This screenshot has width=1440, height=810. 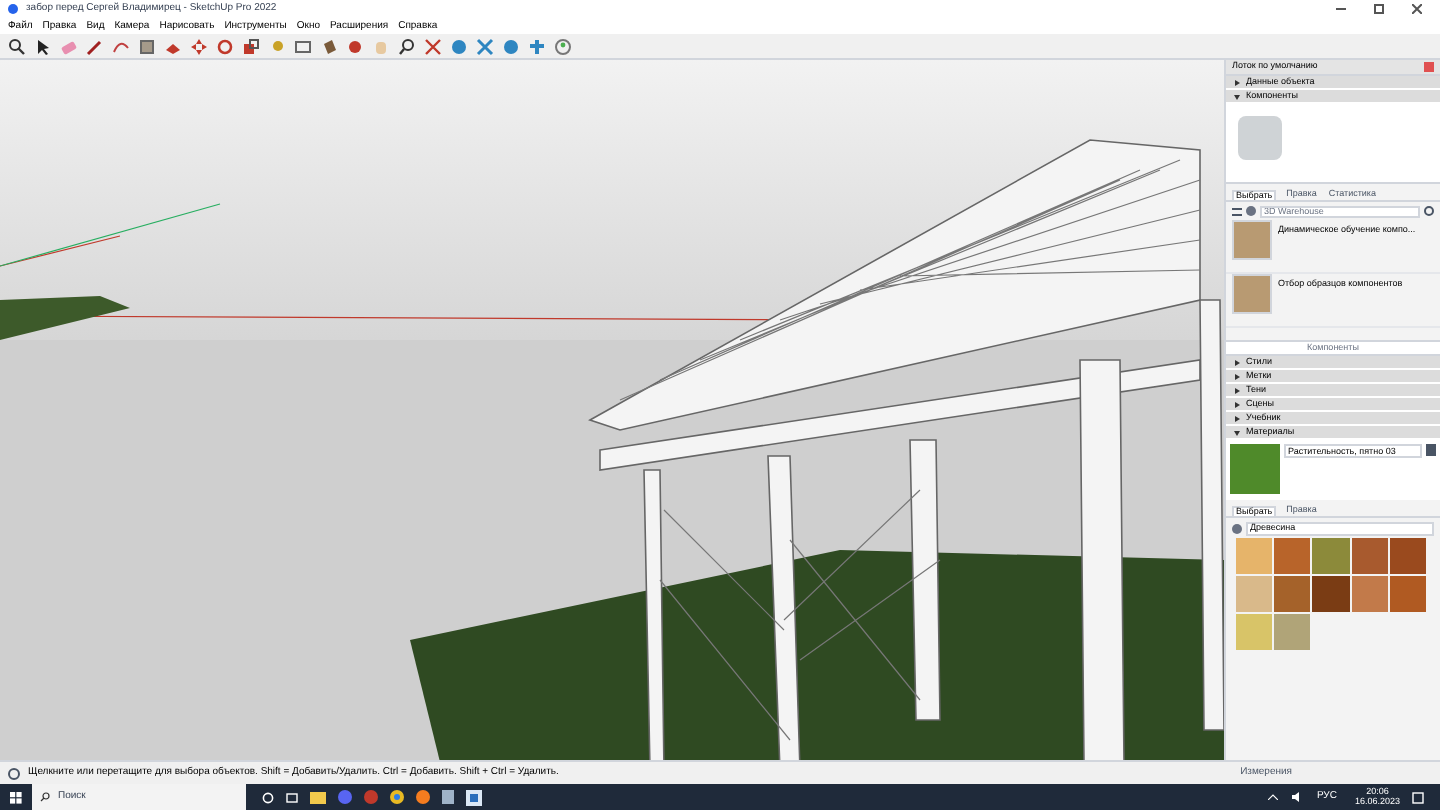 What do you see at coordinates (225, 46) in the screenshot?
I see `rotate-icon` at bounding box center [225, 46].